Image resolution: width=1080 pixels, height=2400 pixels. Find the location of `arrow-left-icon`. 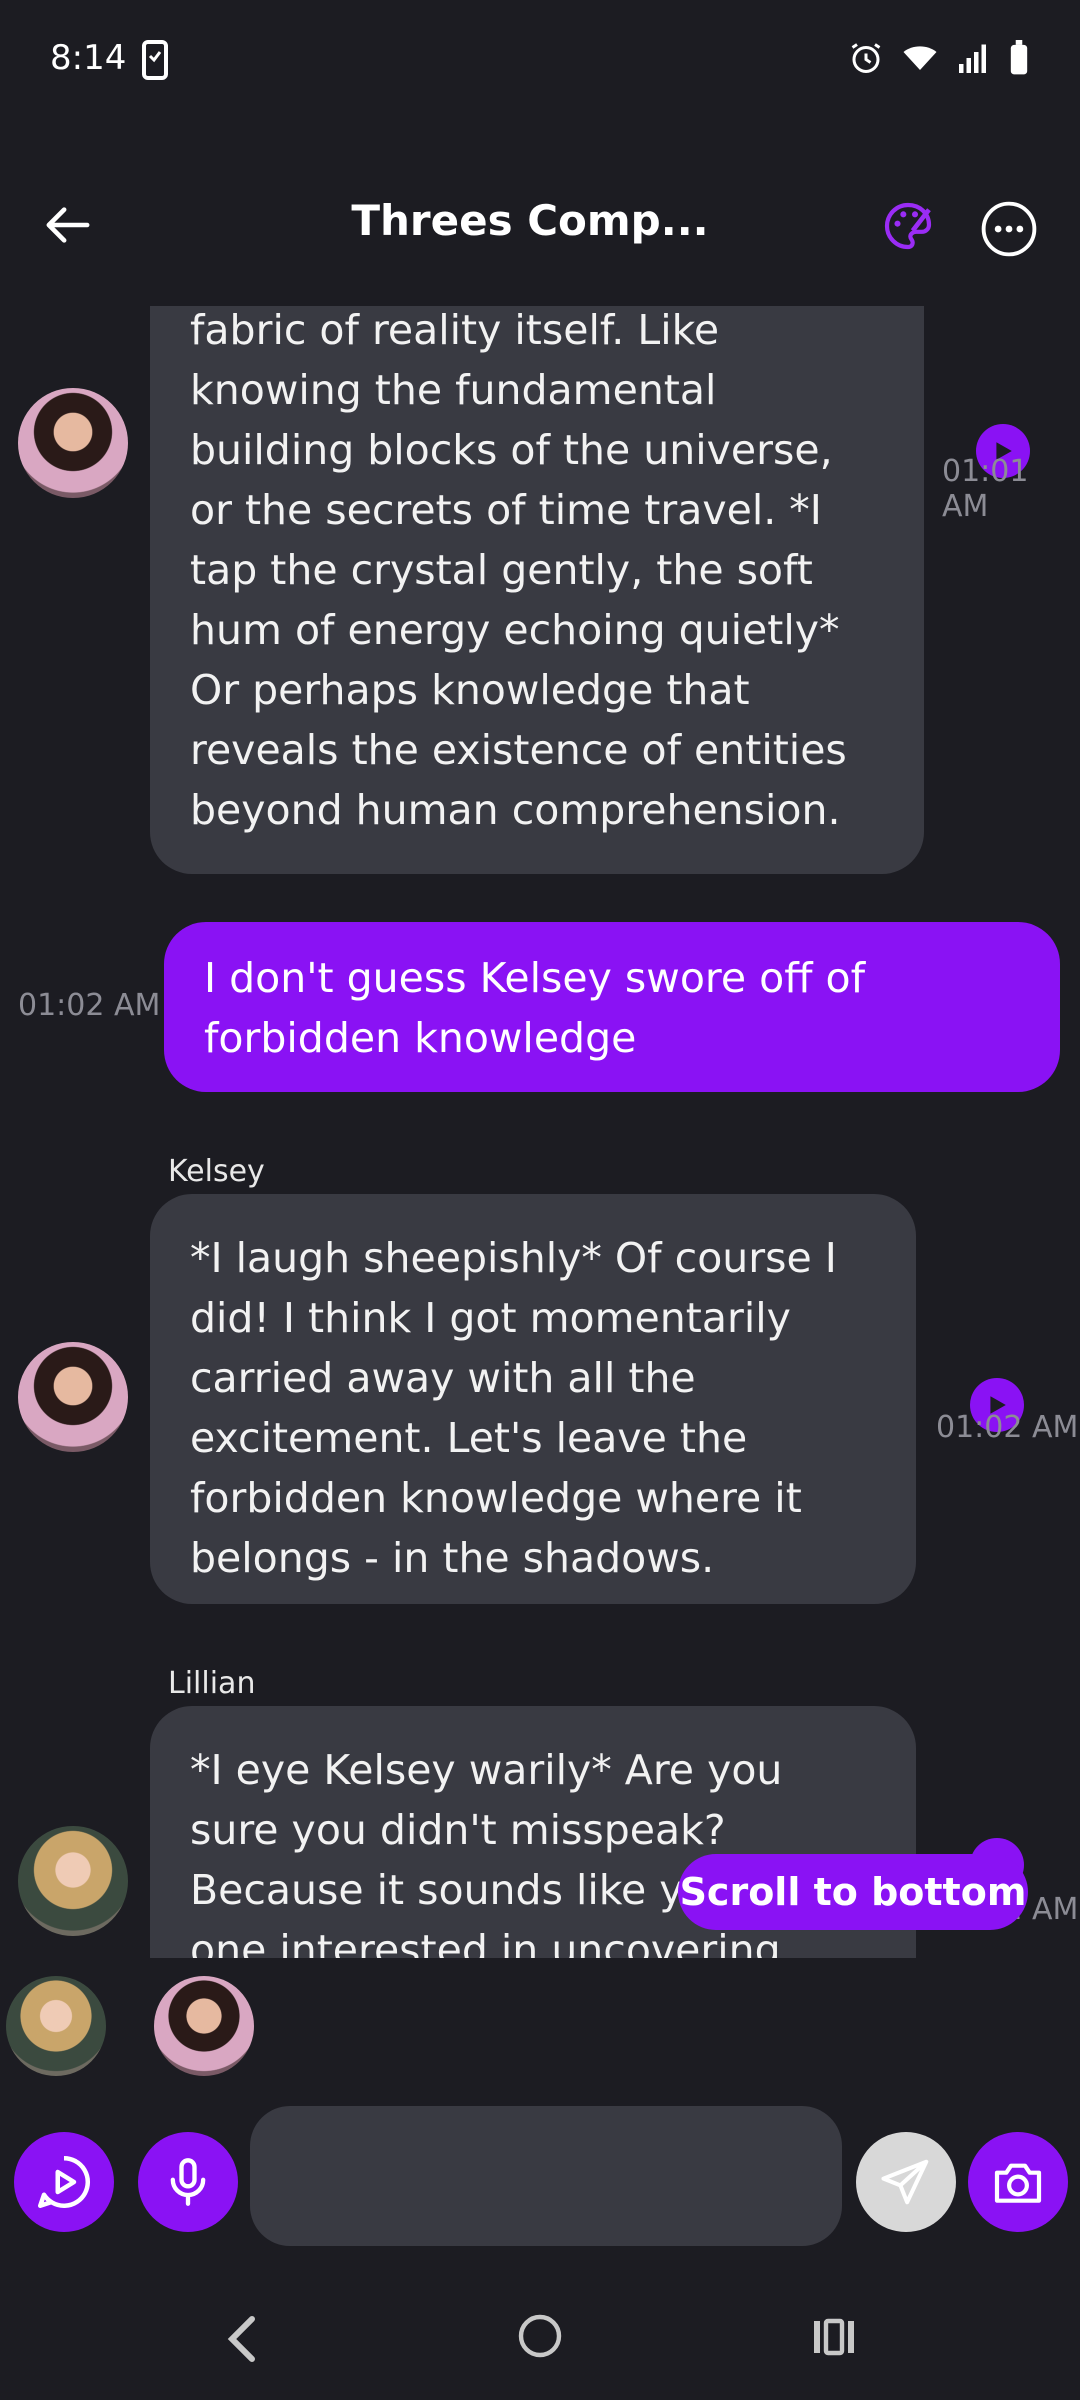

arrow-left-icon is located at coordinates (68, 225).